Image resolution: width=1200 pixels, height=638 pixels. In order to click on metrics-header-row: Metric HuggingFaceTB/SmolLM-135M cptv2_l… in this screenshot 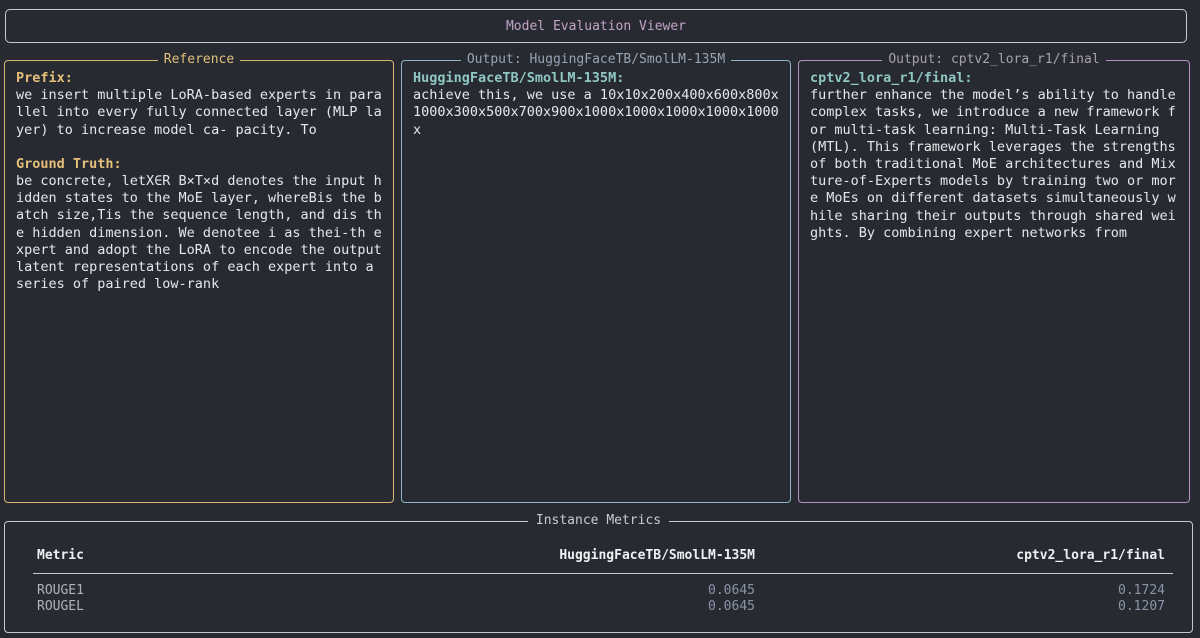, I will do `click(599, 556)`.